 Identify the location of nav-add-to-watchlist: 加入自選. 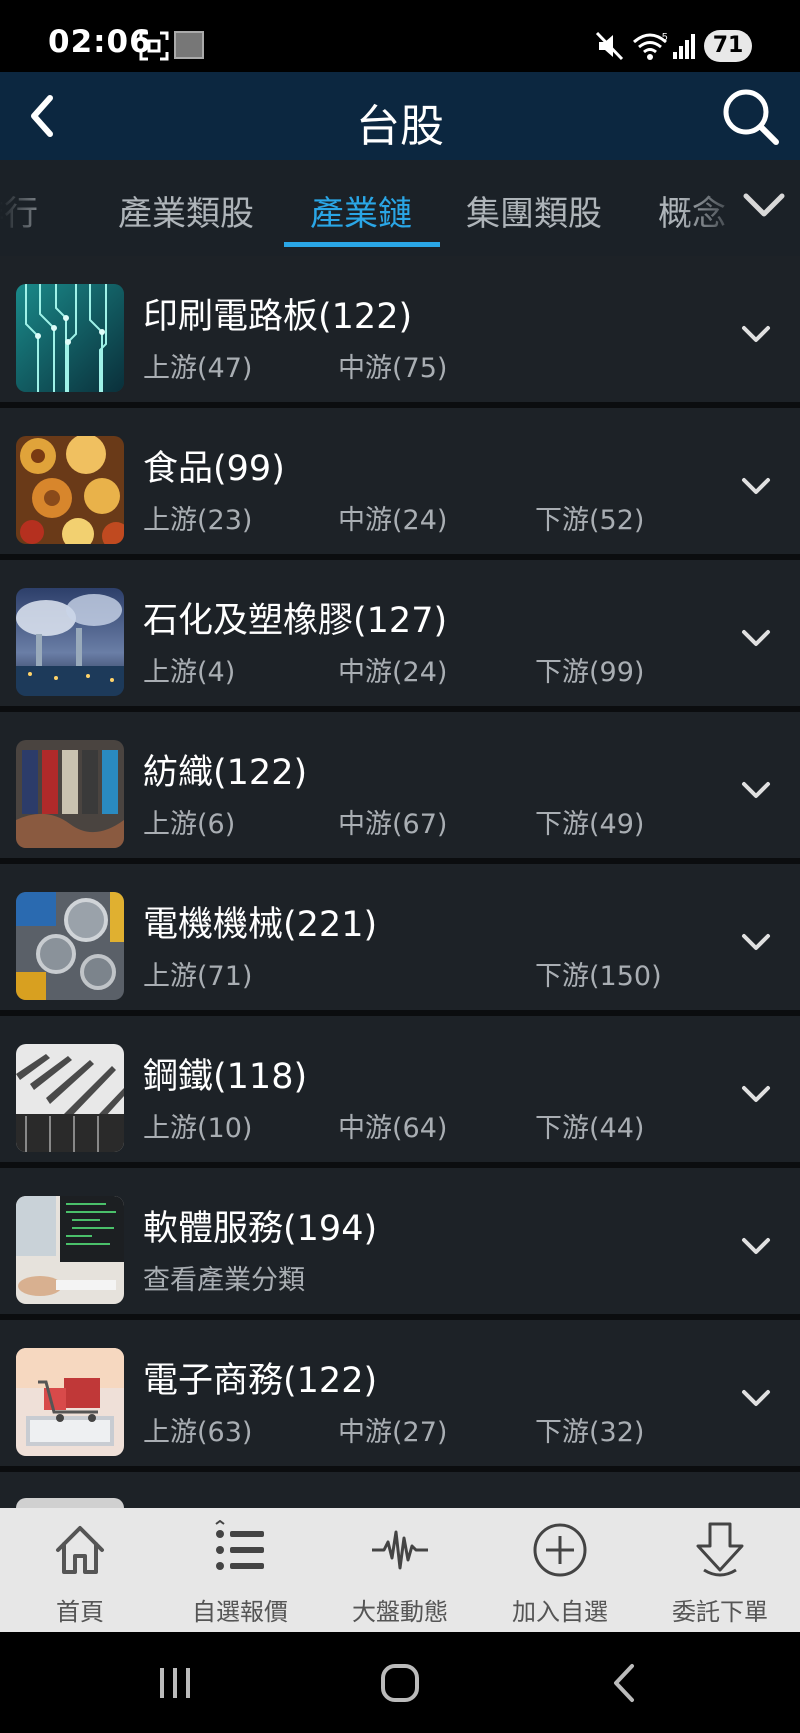
(560, 1570).